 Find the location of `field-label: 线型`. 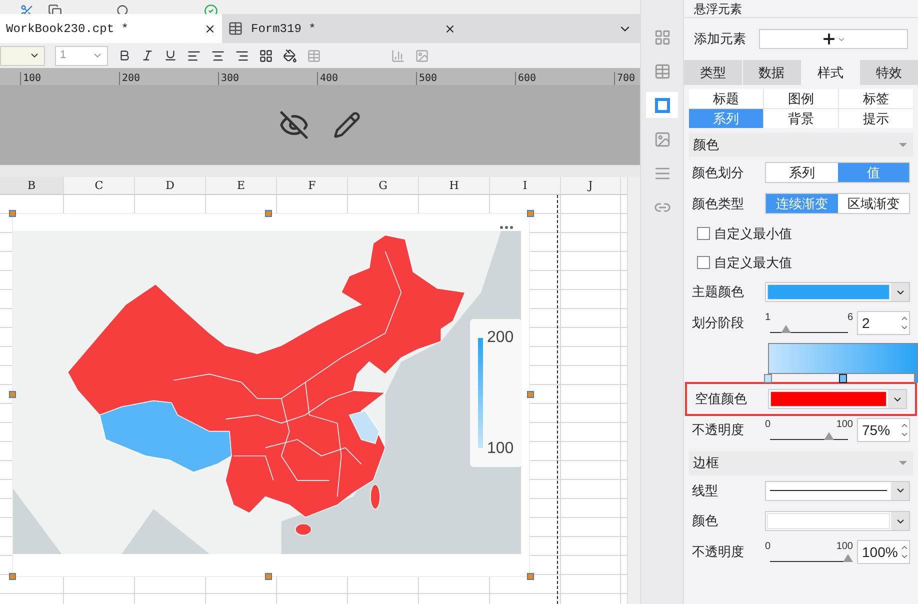

field-label: 线型 is located at coordinates (705, 491).